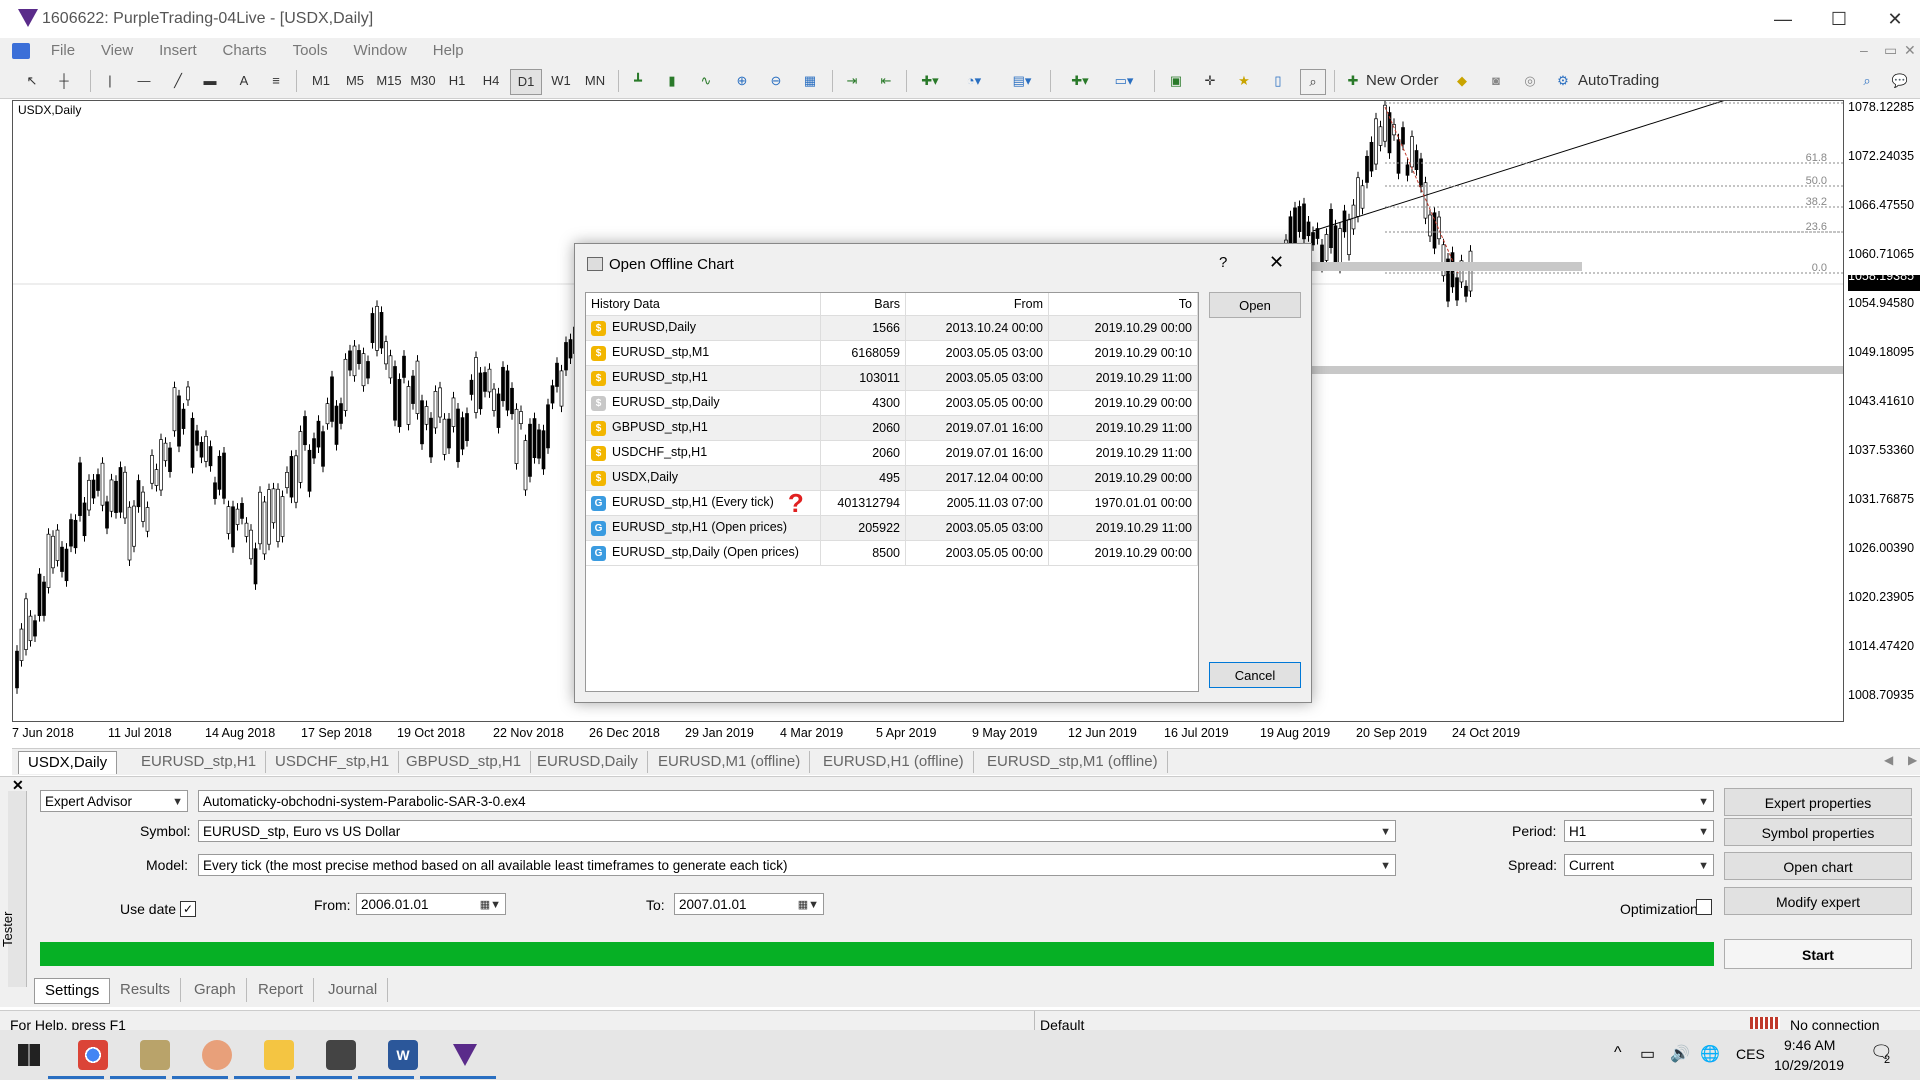  Describe the element at coordinates (110, 81) in the screenshot. I see `vertical-line-icon: |` at that location.